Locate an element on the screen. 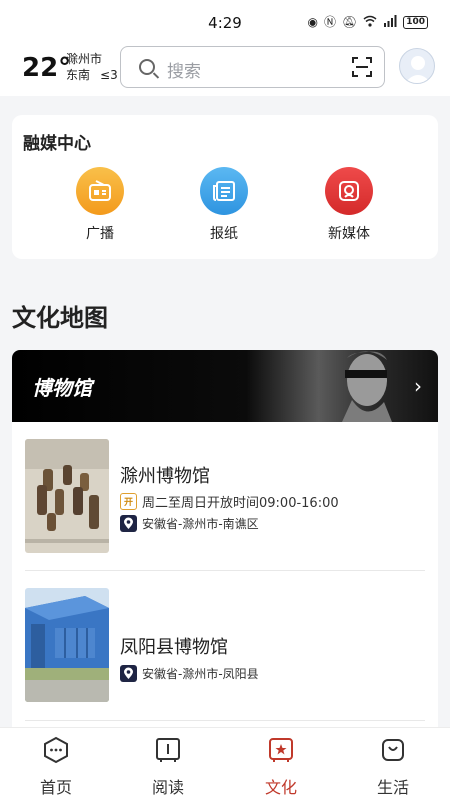 The width and height of the screenshot is (450, 800). top-header: 22° 滁州市 东南 ≤3 搜索 is located at coordinates (225, 68).